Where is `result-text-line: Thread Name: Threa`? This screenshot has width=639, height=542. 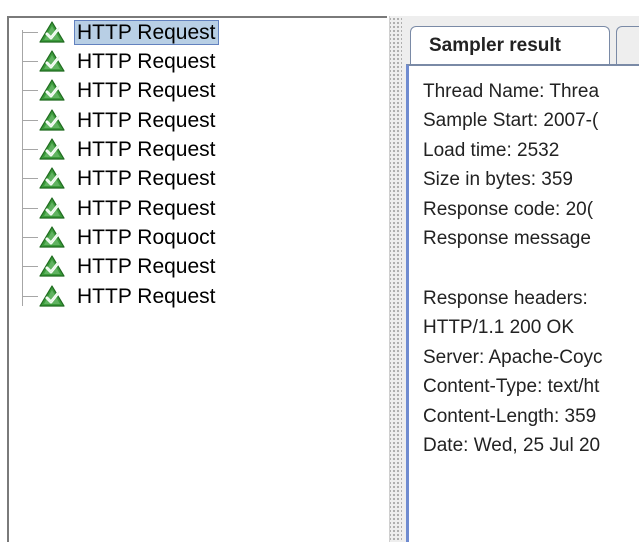 result-text-line: Thread Name: Threa is located at coordinates (511, 91).